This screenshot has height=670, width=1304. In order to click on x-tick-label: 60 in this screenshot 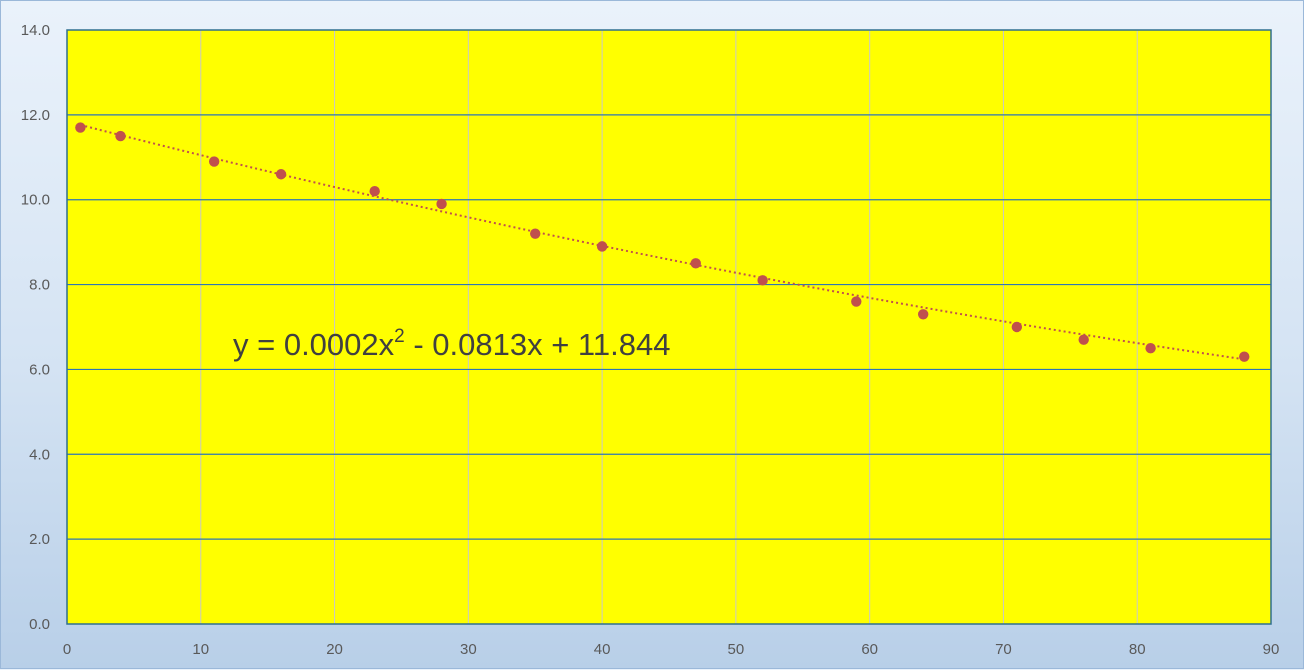, I will do `click(869, 649)`.